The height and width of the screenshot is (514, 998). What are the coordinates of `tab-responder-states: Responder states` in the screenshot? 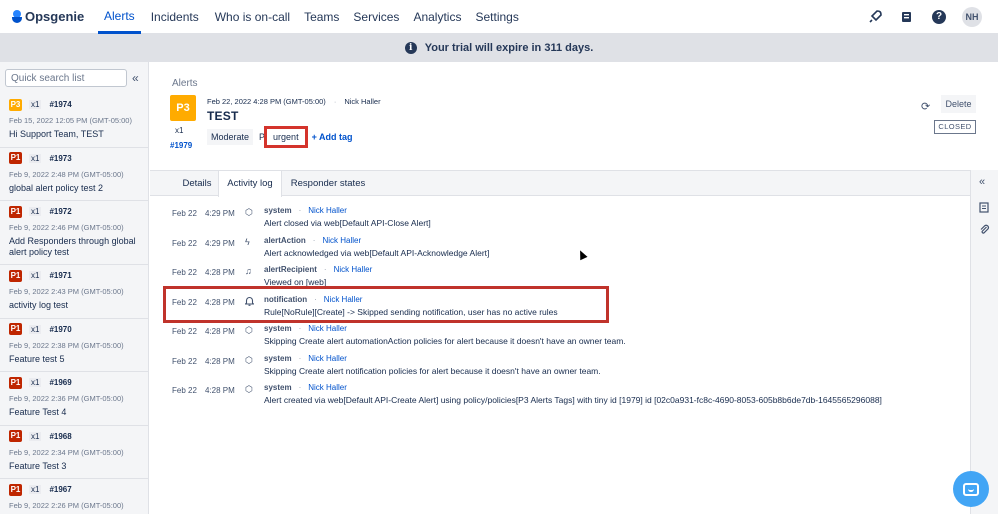 It's located at (328, 183).